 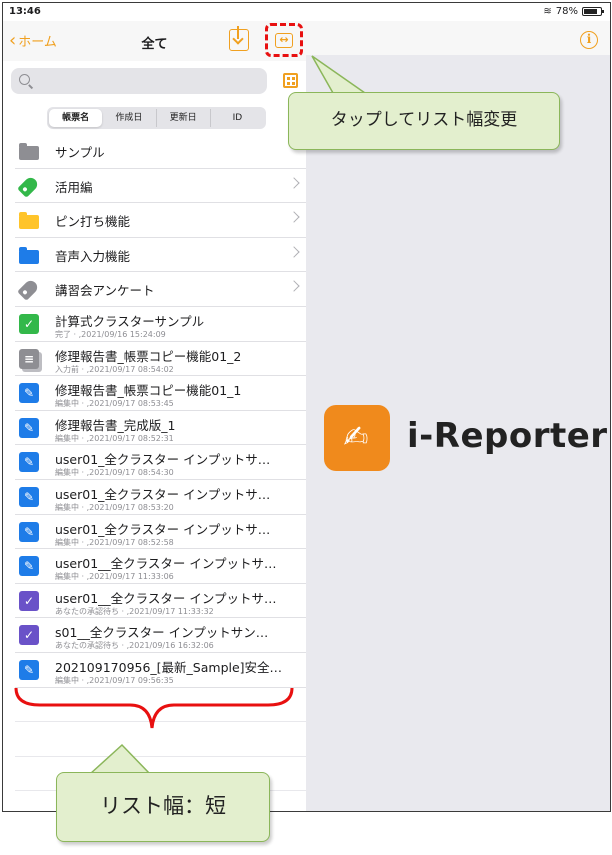 I want to click on report-status: あなたの承認待ち · ,2021/09/17 11:33:32, so click(x=134, y=611).